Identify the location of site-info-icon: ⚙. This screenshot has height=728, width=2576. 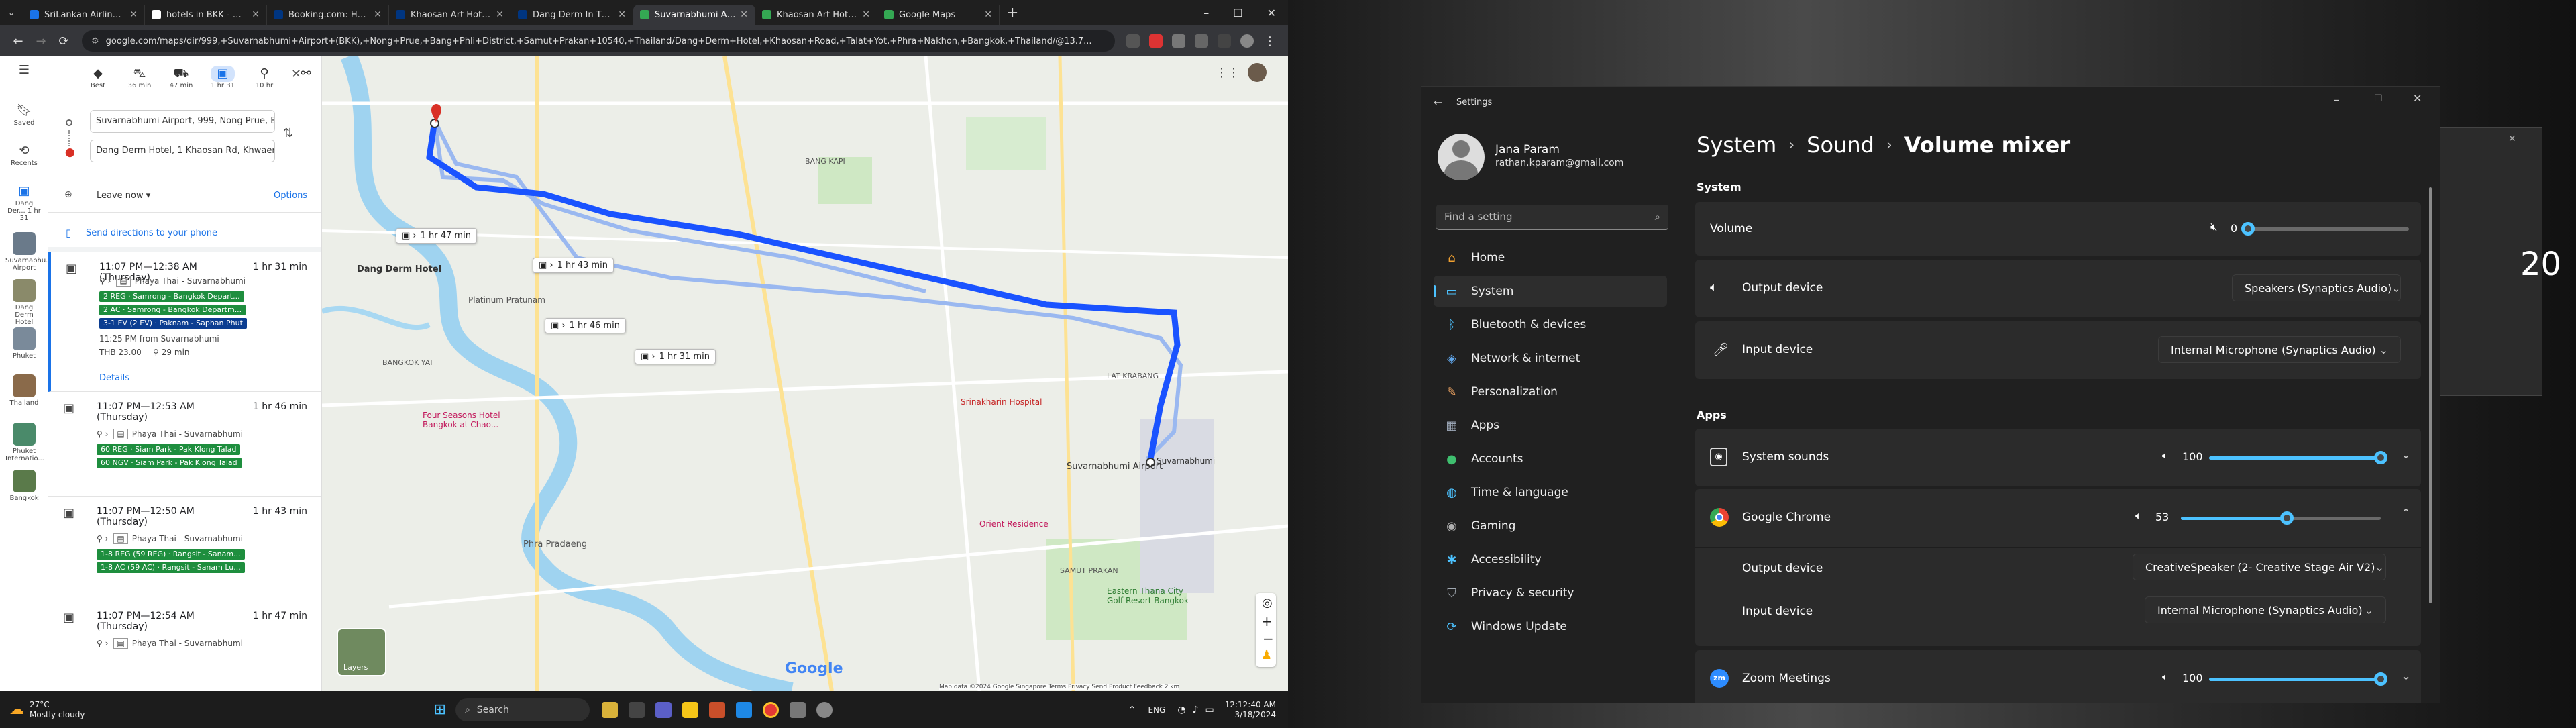
(95, 41).